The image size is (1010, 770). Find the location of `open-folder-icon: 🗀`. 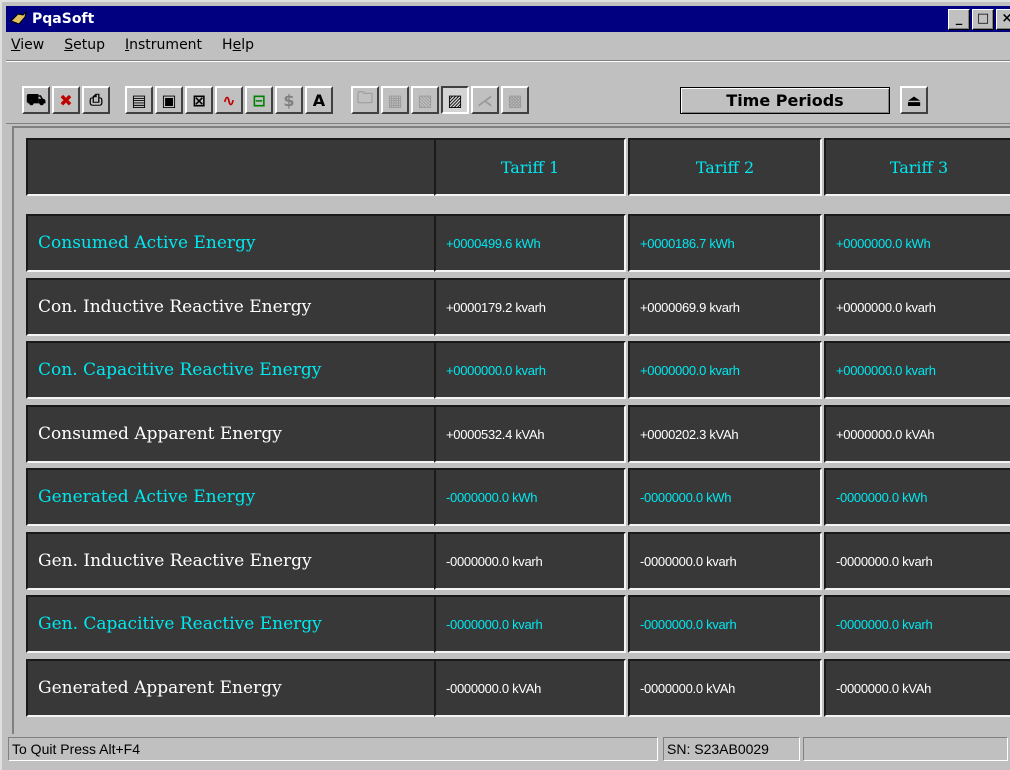

open-folder-icon: 🗀 is located at coordinates (364, 97).